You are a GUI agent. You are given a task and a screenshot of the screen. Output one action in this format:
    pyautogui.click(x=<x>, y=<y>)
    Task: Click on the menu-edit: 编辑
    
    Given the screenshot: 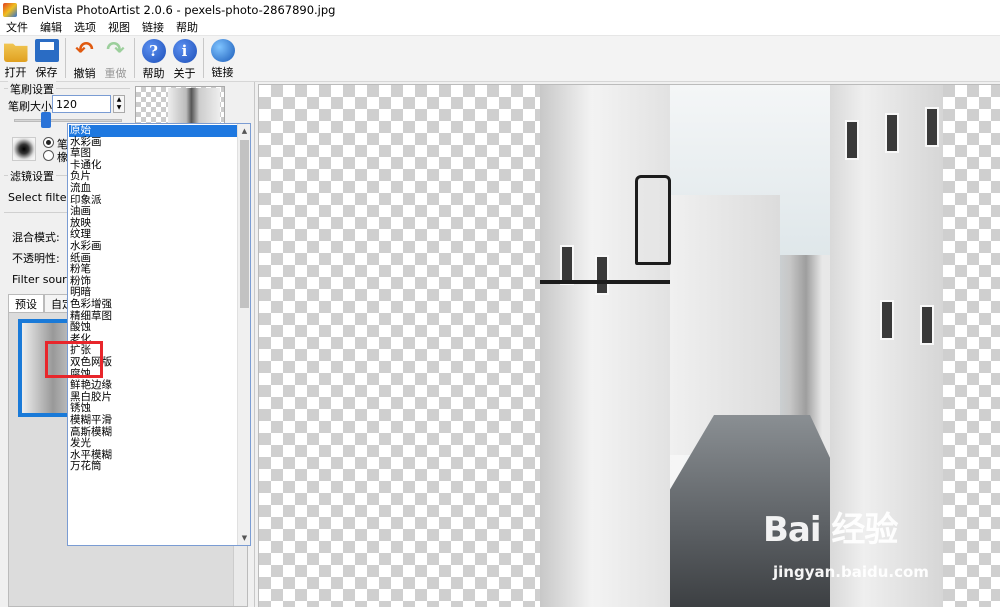 What is the action you would take?
    pyautogui.click(x=51, y=27)
    